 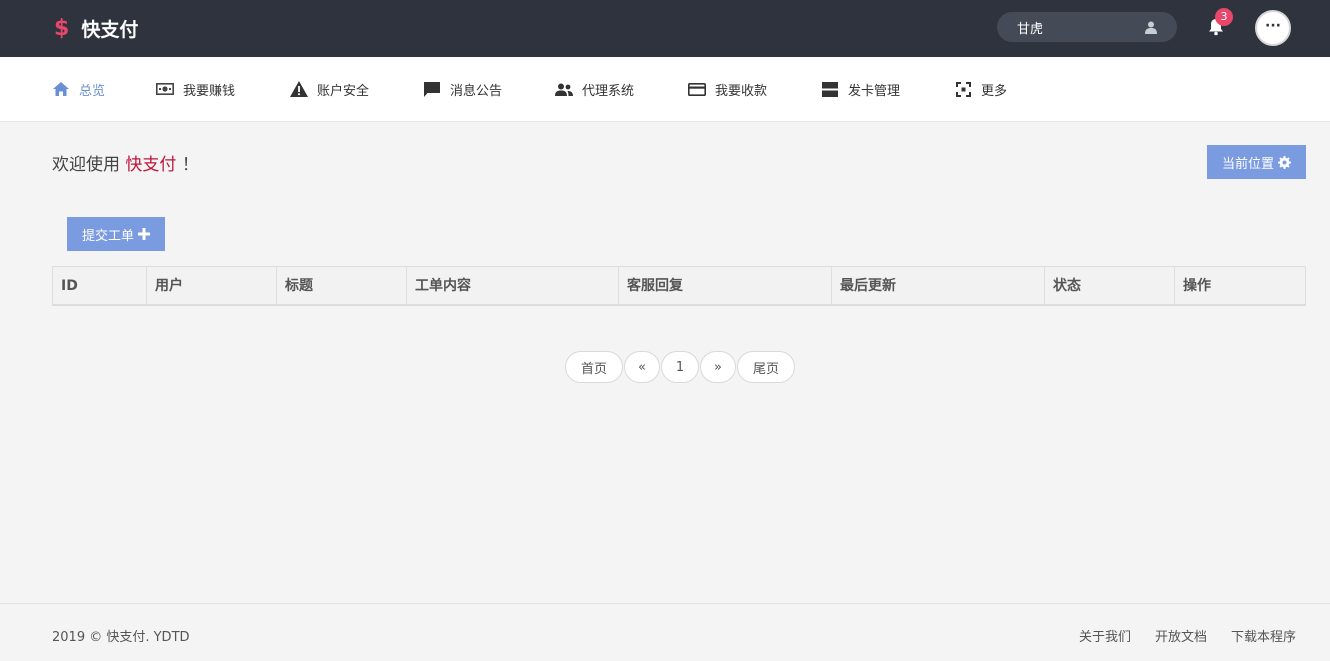 What do you see at coordinates (594, 367) in the screenshot?
I see `first-page-button: 首页` at bounding box center [594, 367].